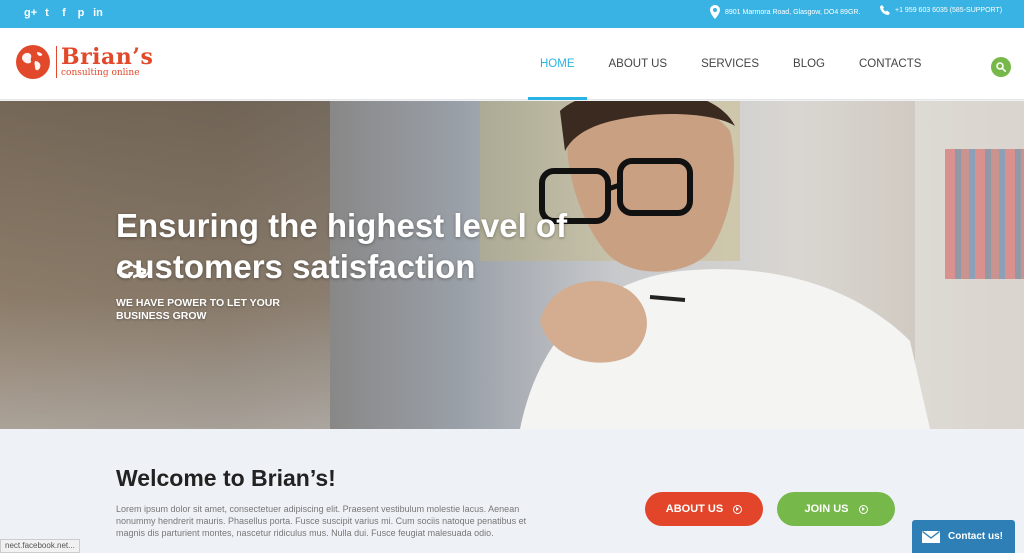 The width and height of the screenshot is (1024, 553). I want to click on welcome-title: Welcome to Brian’s!, so click(226, 478).